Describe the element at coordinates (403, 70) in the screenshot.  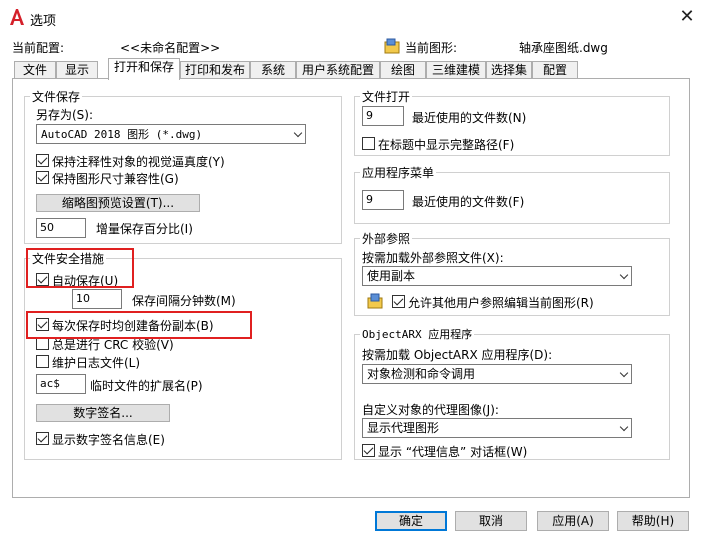
I see `tab-drafting: 绘图` at that location.